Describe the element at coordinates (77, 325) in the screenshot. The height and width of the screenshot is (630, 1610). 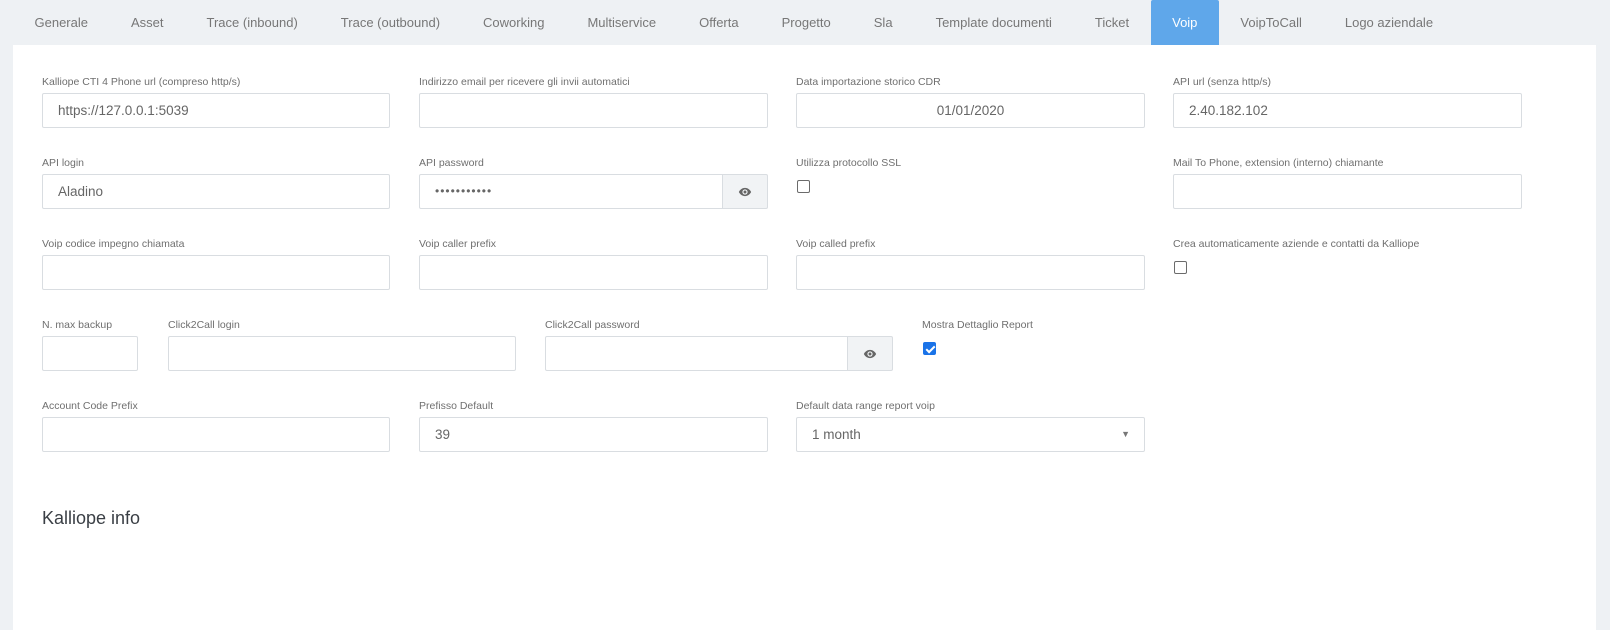
I see `max-backup-label: N. max backup` at that location.